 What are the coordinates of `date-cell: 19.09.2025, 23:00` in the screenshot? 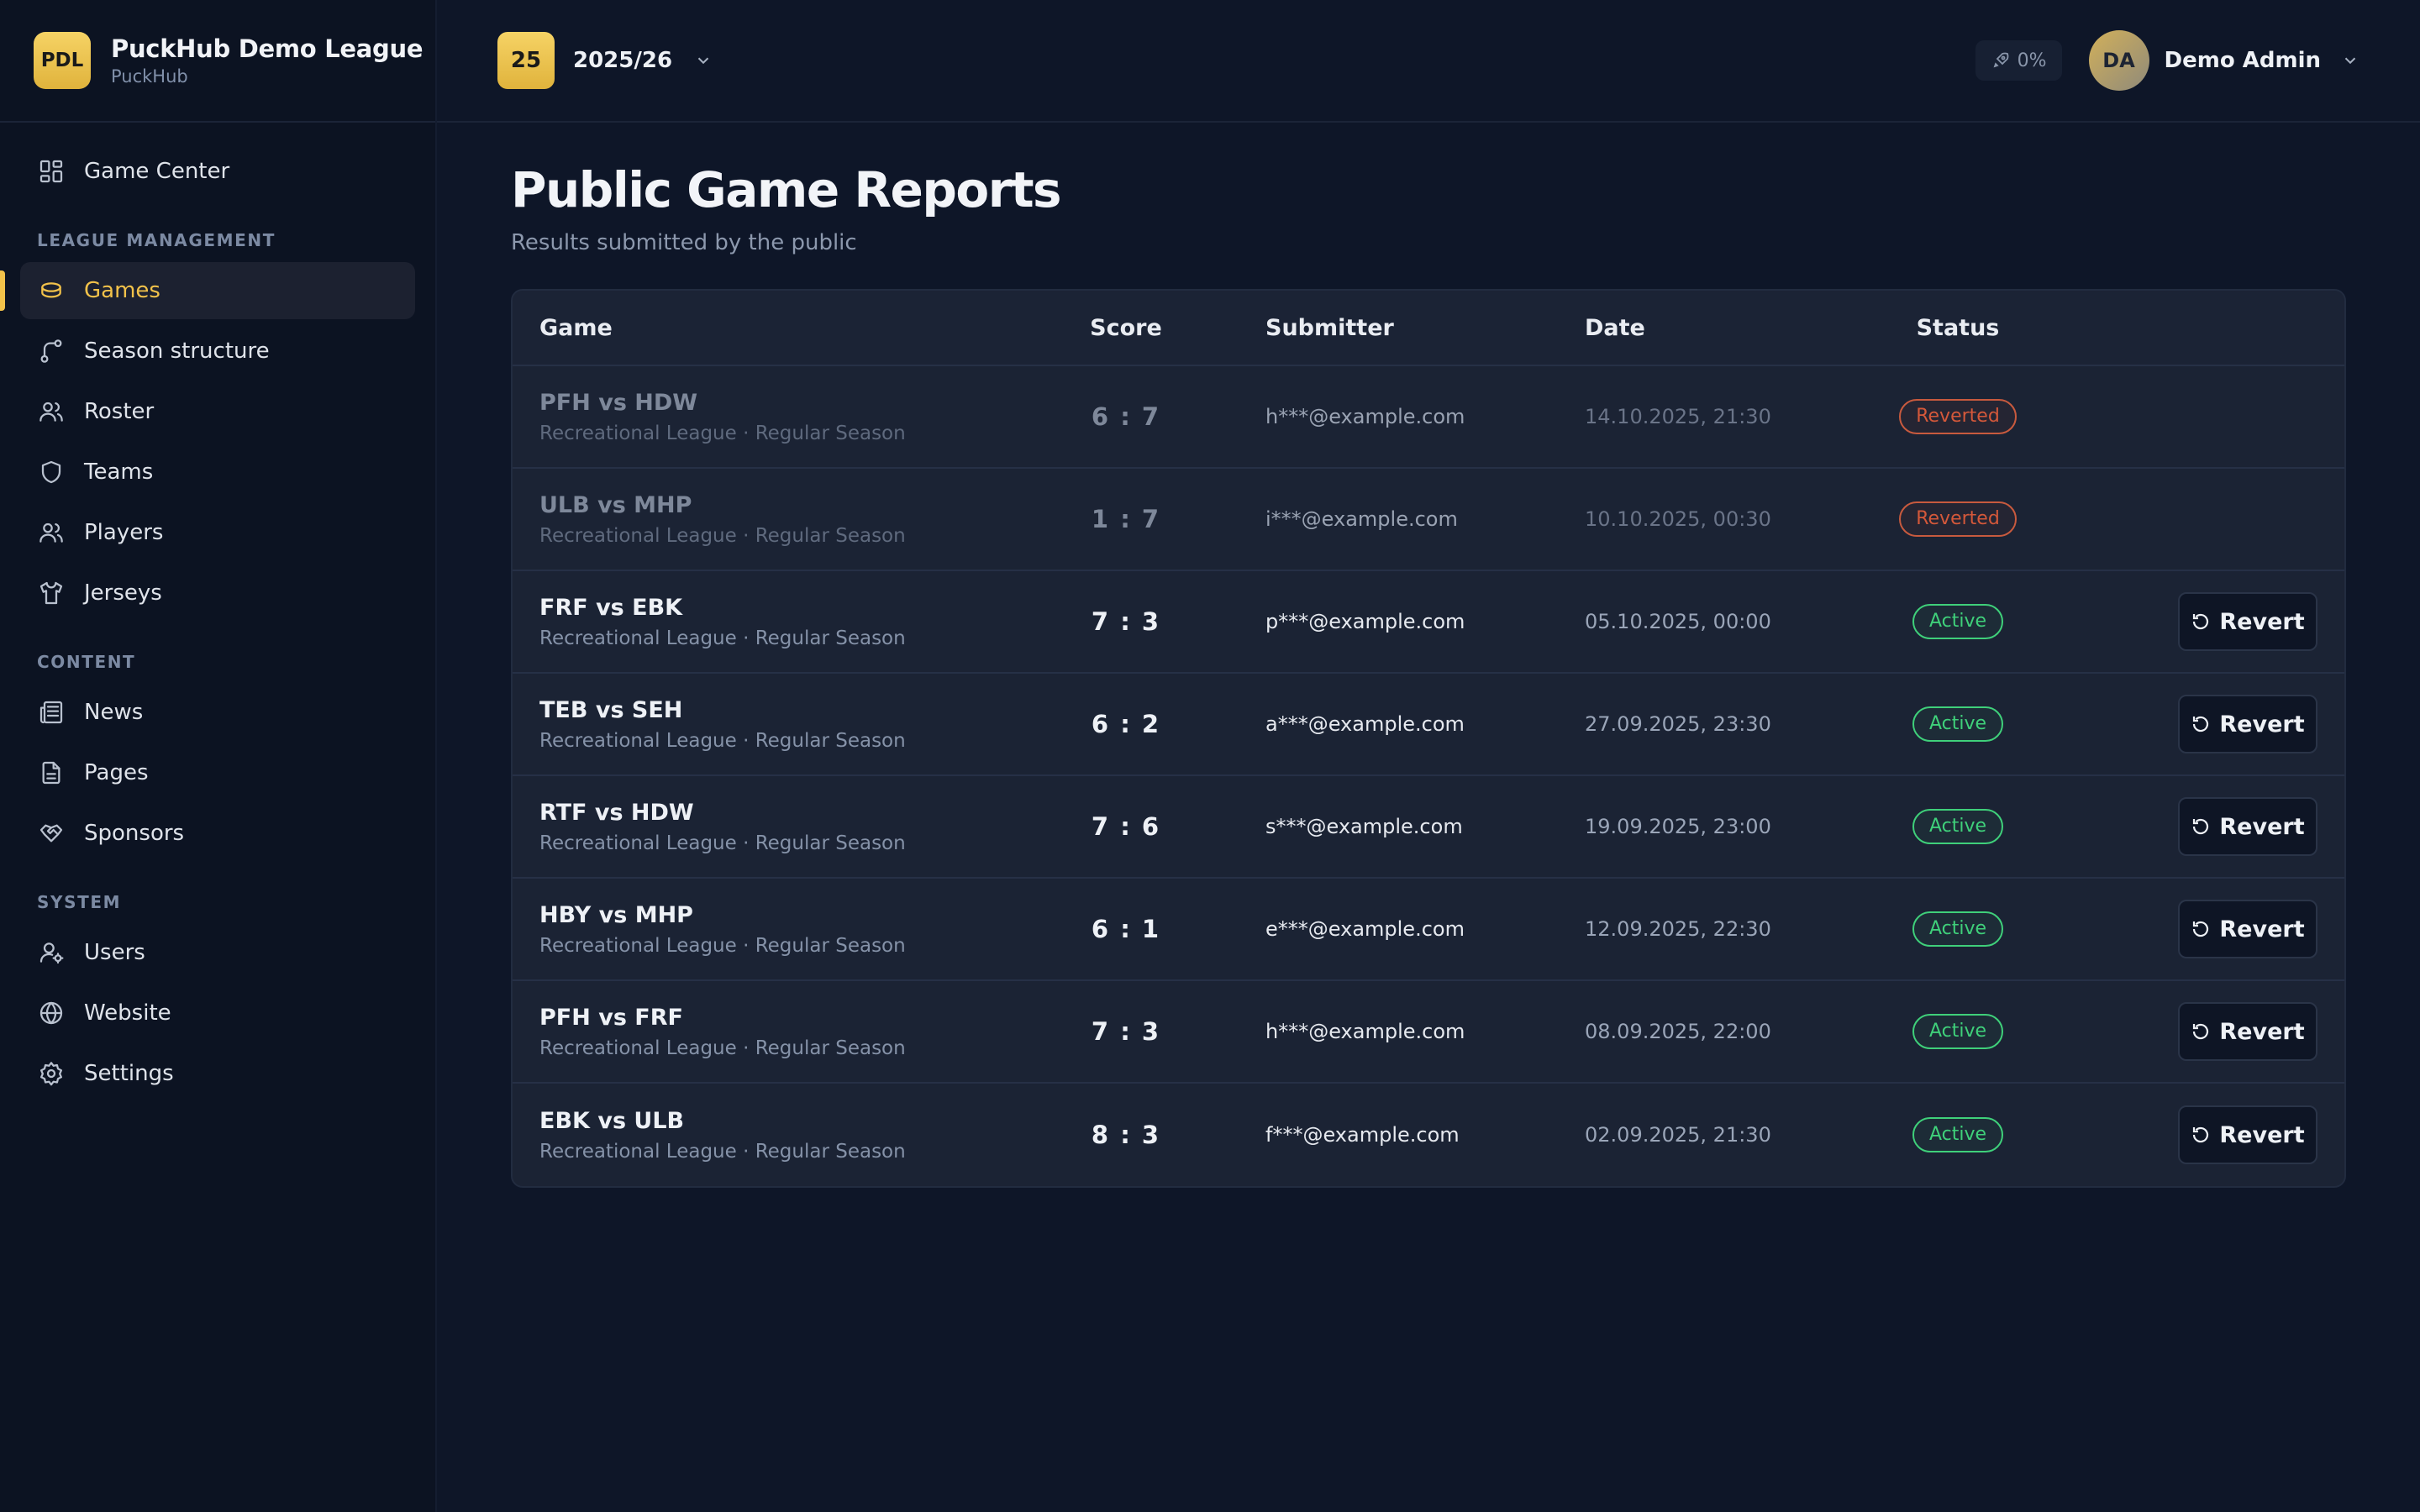 It's located at (1697, 826).